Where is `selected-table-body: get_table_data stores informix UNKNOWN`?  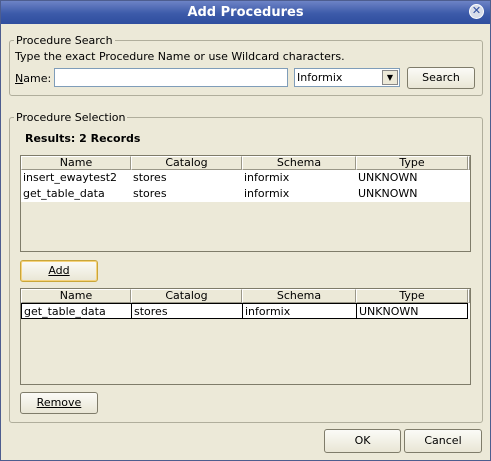
selected-table-body: get_table_data stores informix UNKNOWN is located at coordinates (245, 311).